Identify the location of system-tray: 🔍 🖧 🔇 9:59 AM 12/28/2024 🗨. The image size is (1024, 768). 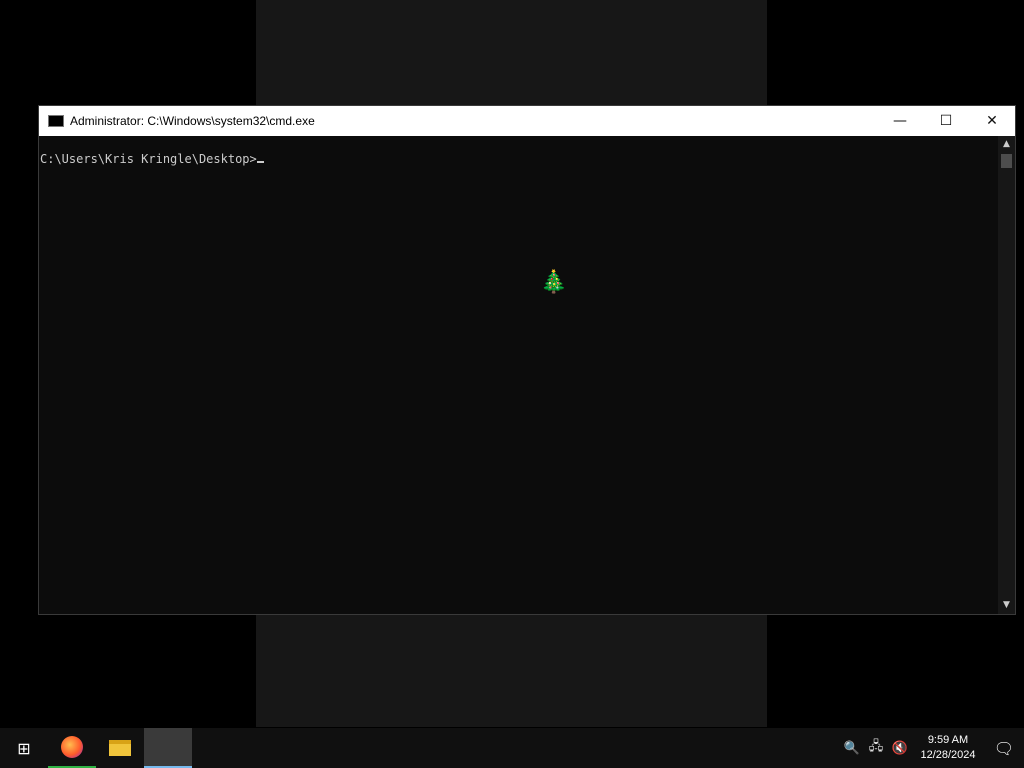
(932, 748).